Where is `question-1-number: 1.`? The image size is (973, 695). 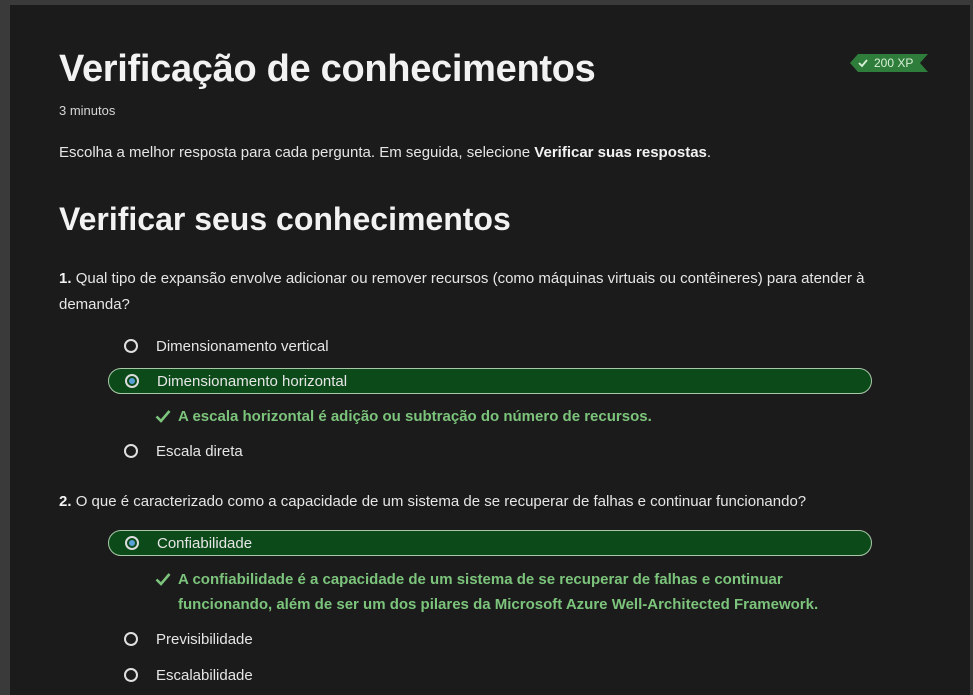 question-1-number: 1. is located at coordinates (65, 278).